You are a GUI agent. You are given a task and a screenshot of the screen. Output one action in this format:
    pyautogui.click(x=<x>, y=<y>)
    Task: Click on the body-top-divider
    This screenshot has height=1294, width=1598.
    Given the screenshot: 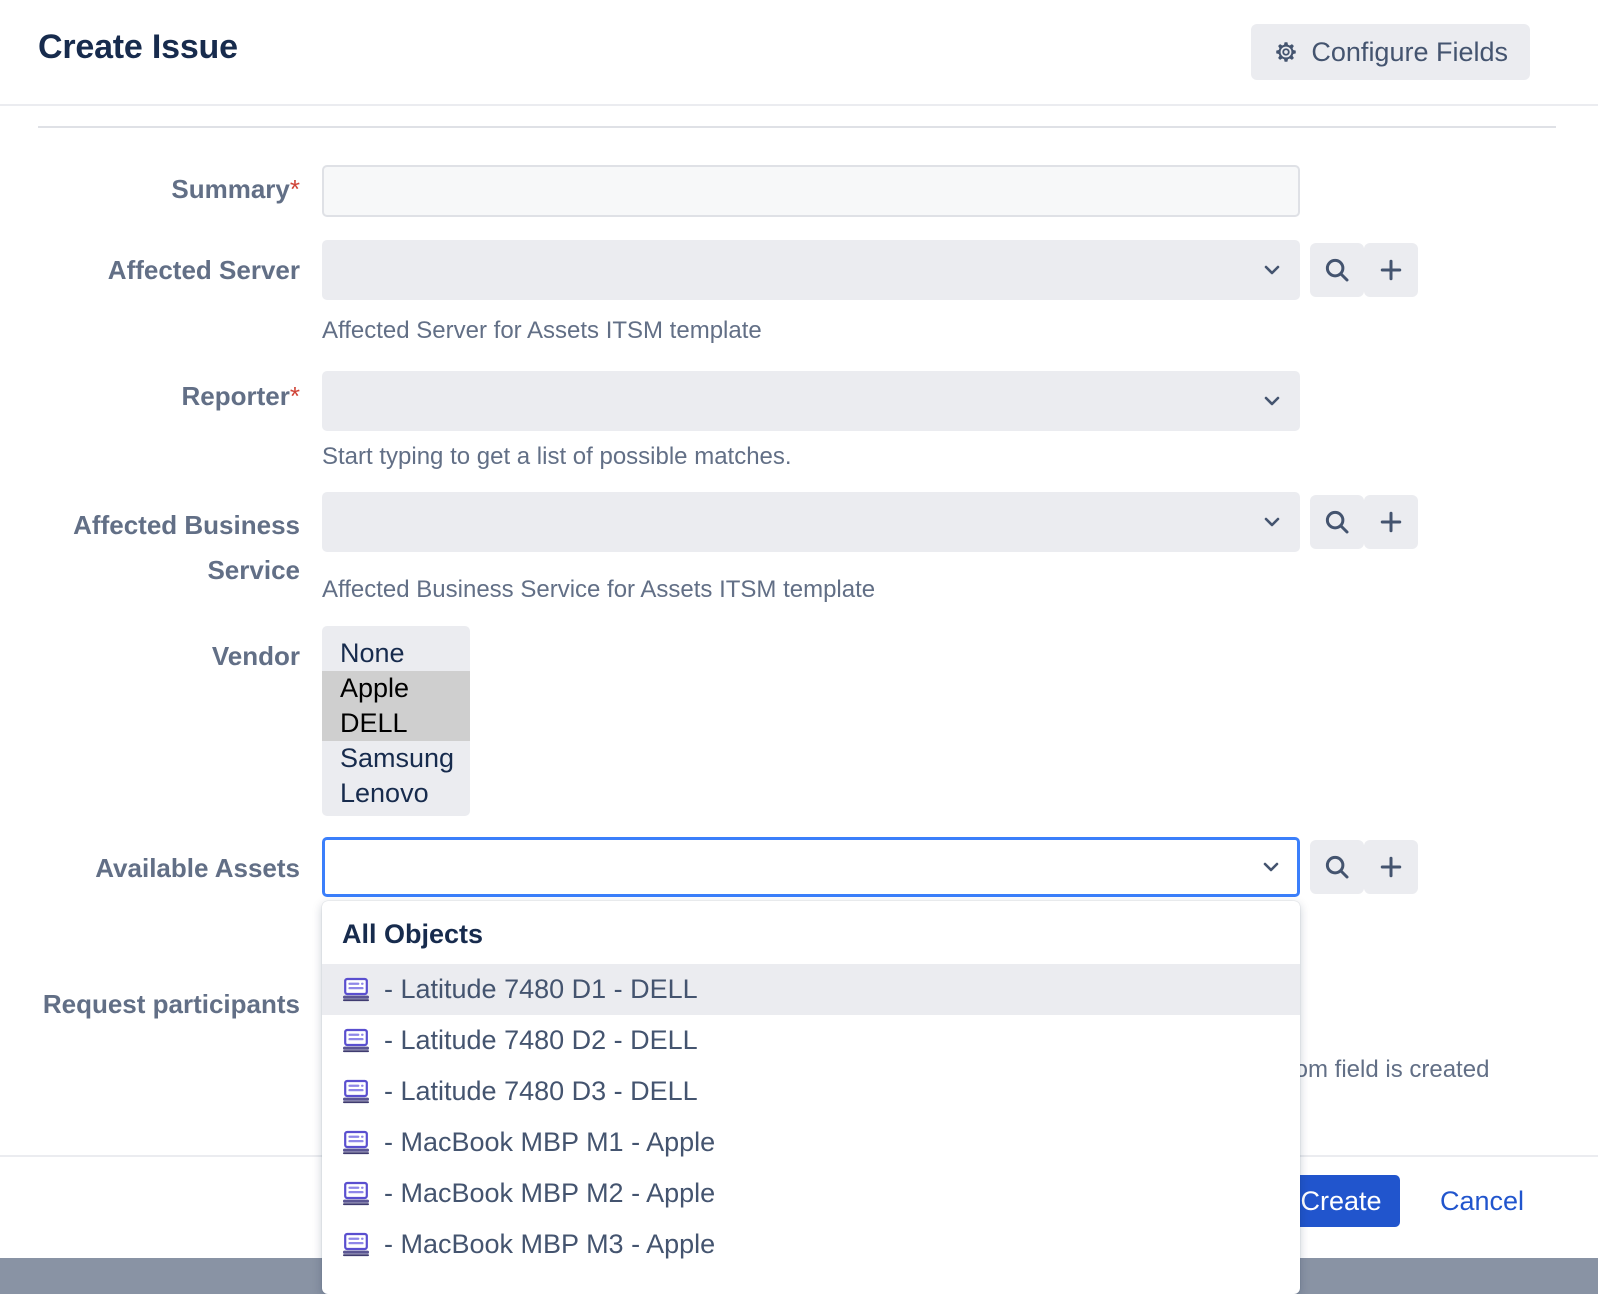 What is the action you would take?
    pyautogui.click(x=797, y=127)
    